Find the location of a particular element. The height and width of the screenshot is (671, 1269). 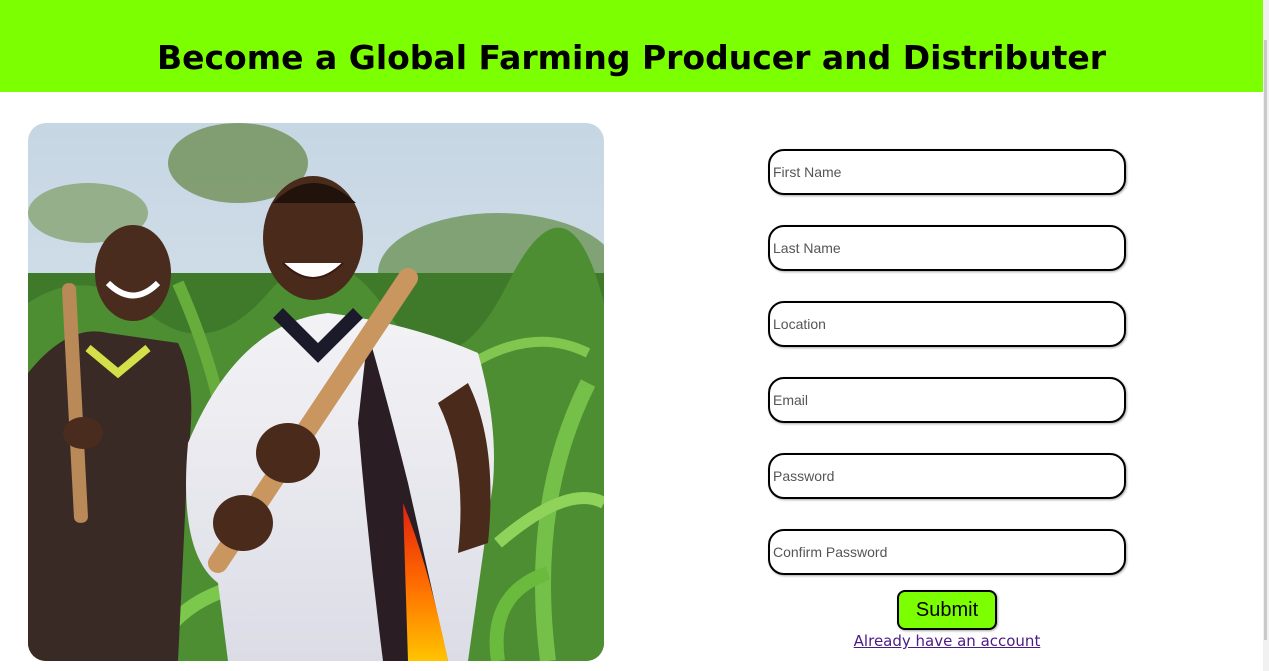

password-input is located at coordinates (947, 476).